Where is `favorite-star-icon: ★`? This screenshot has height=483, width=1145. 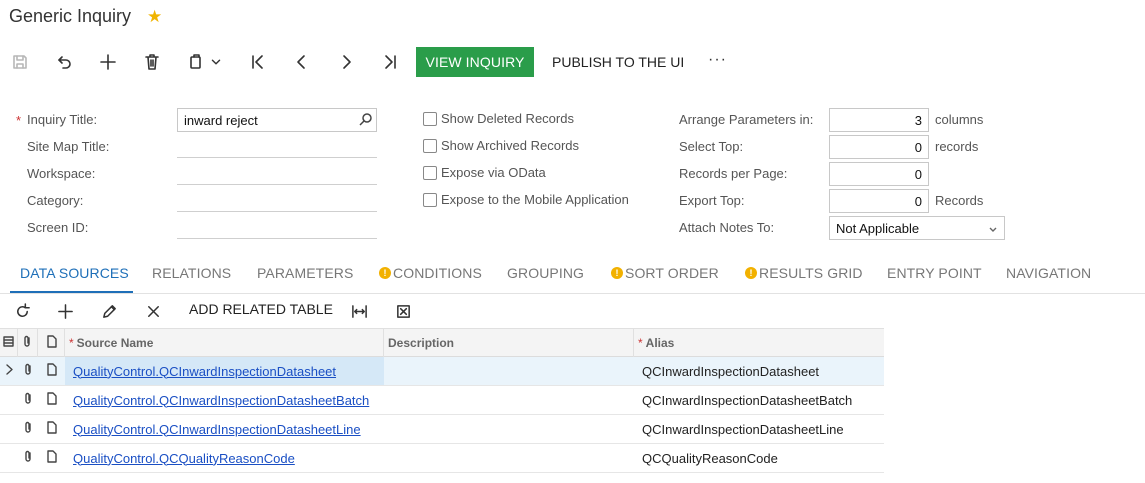 favorite-star-icon: ★ is located at coordinates (154, 17).